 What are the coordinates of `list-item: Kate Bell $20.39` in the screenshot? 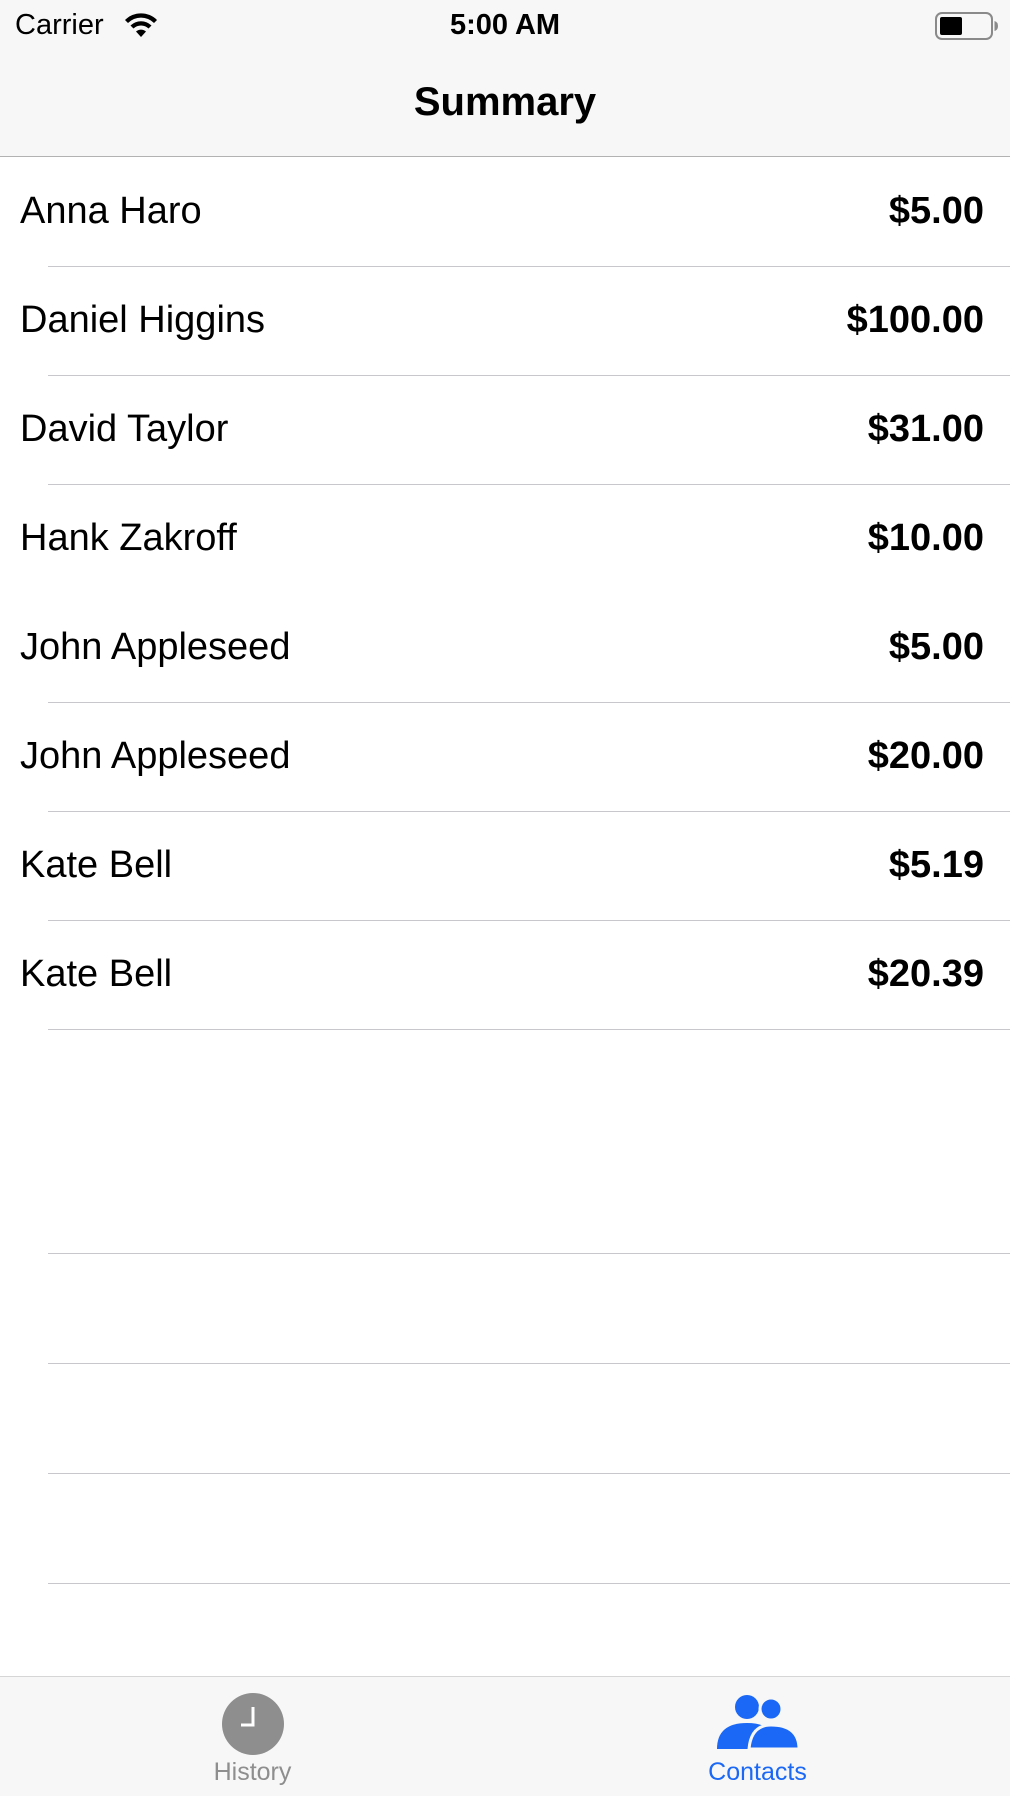 It's located at (505, 975).